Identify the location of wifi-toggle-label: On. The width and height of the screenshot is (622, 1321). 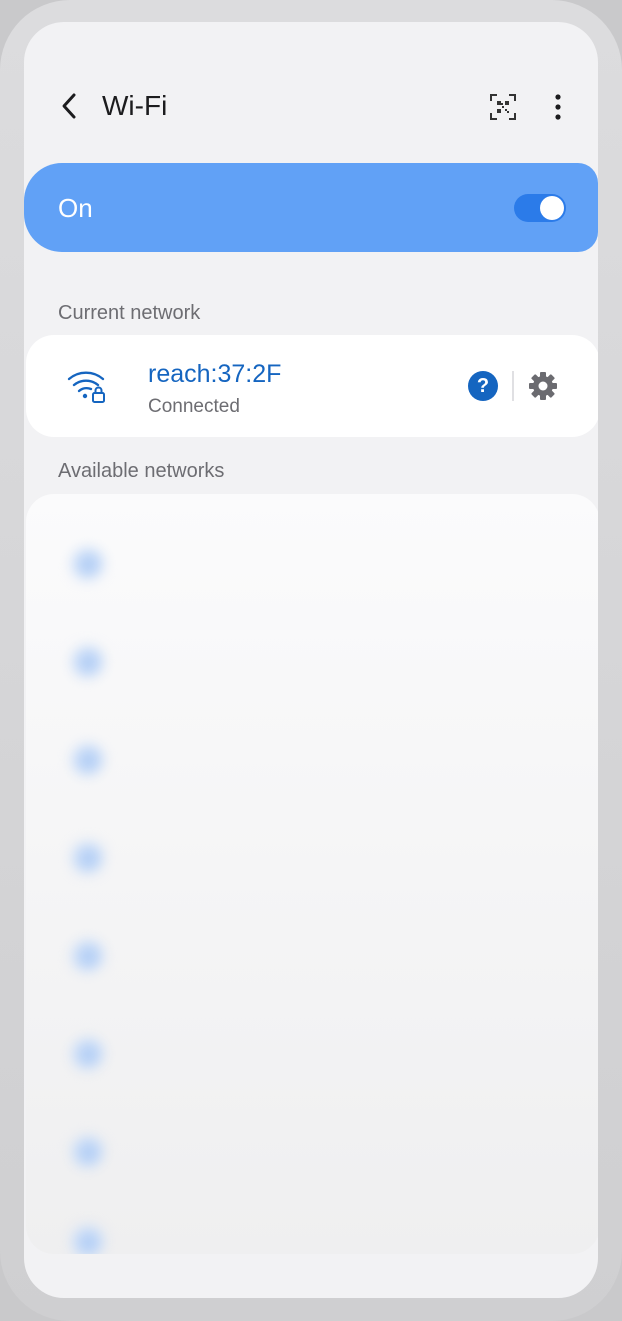
(75, 208).